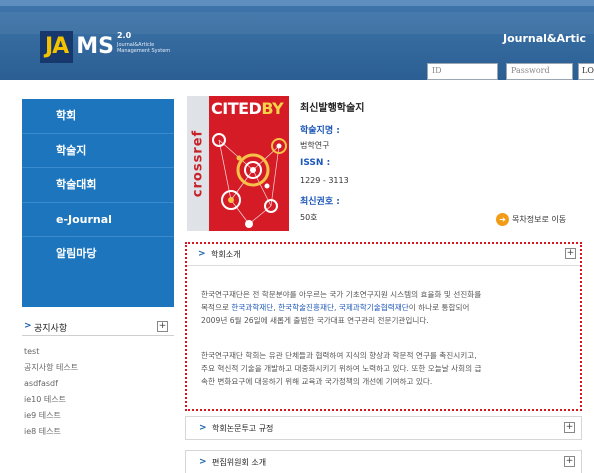  I want to click on journal-name-value: 법학연구, so click(315, 145).